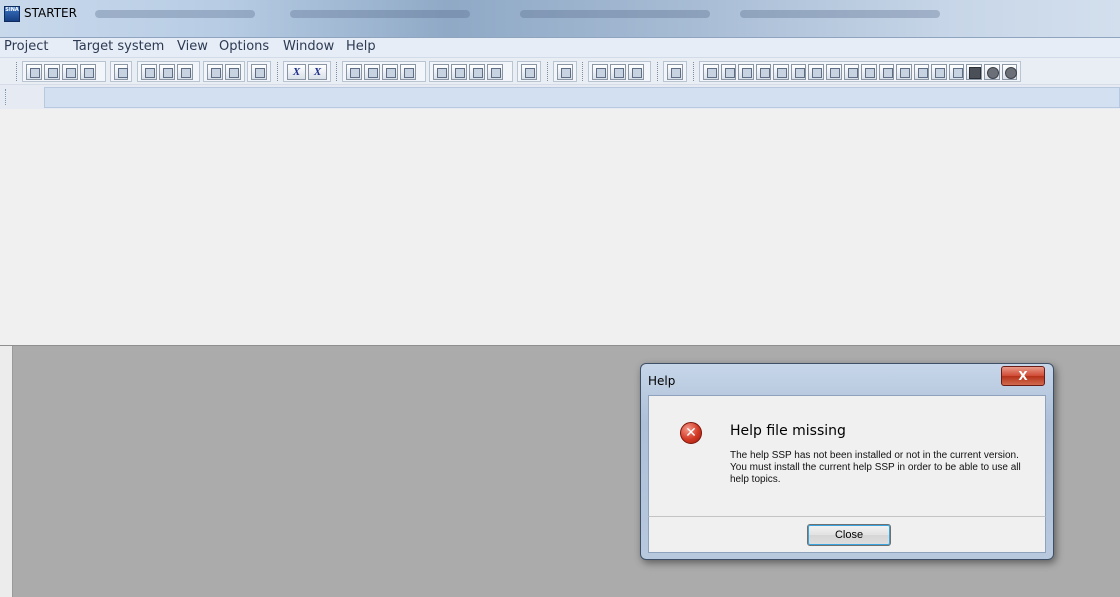 The height and width of the screenshot is (597, 1120). Describe the element at coordinates (12, 14) in the screenshot. I see `app-icon: SINA` at that location.